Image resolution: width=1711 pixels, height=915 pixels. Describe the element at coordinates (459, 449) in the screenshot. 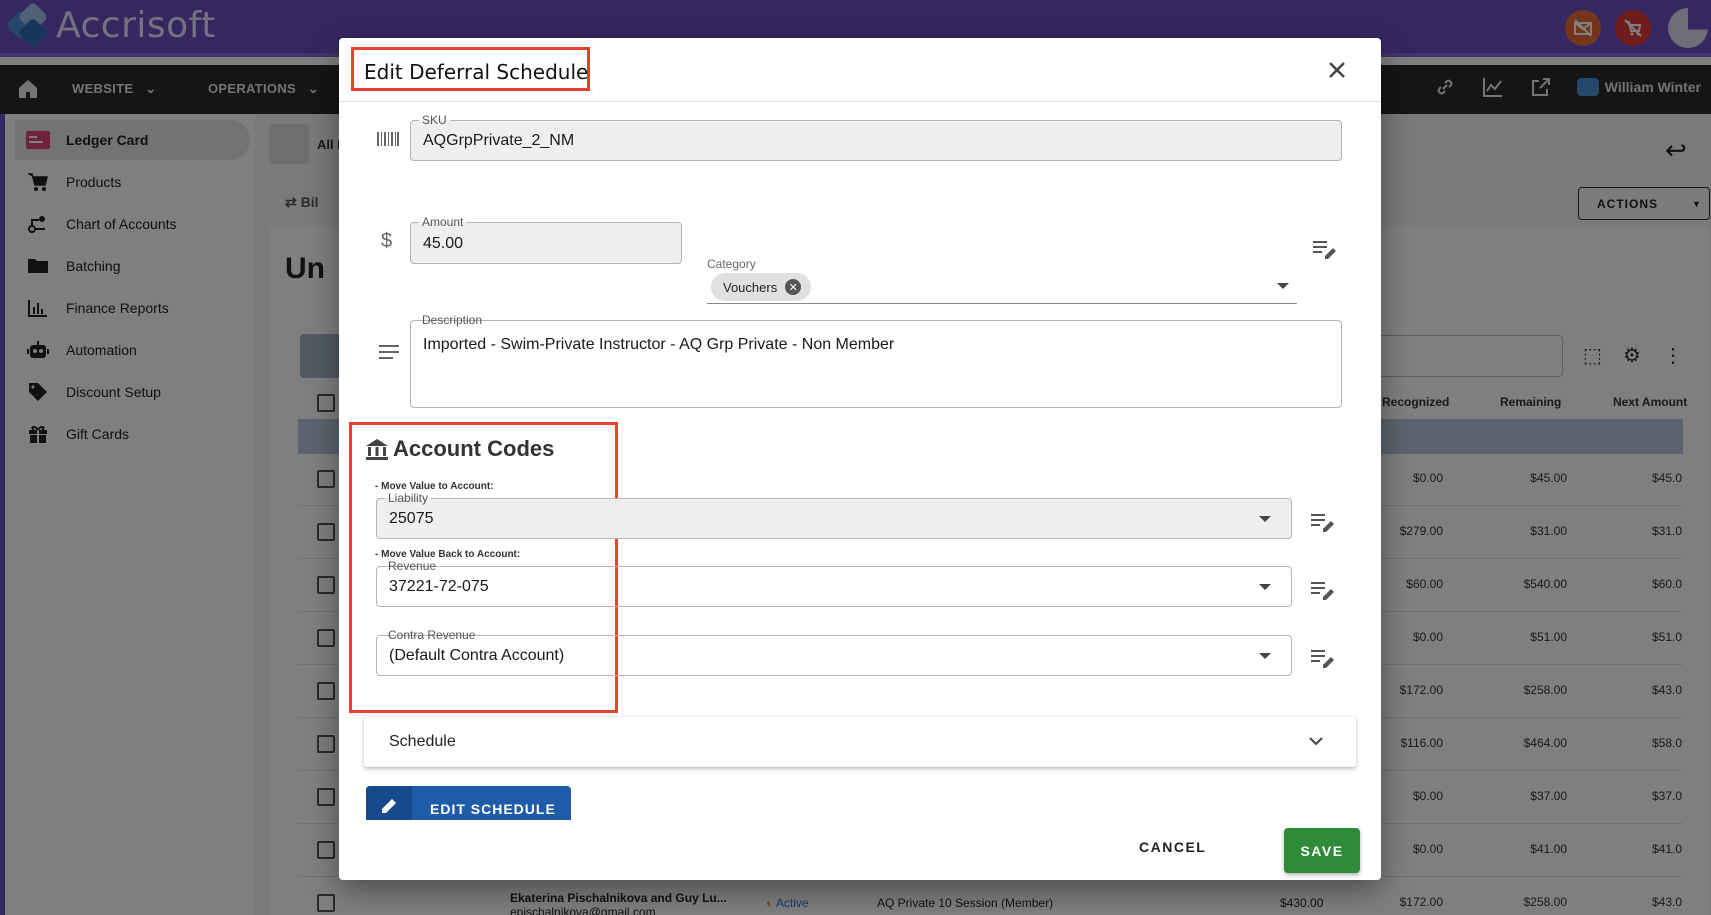

I see `account-codes-title: Account Codes` at that location.